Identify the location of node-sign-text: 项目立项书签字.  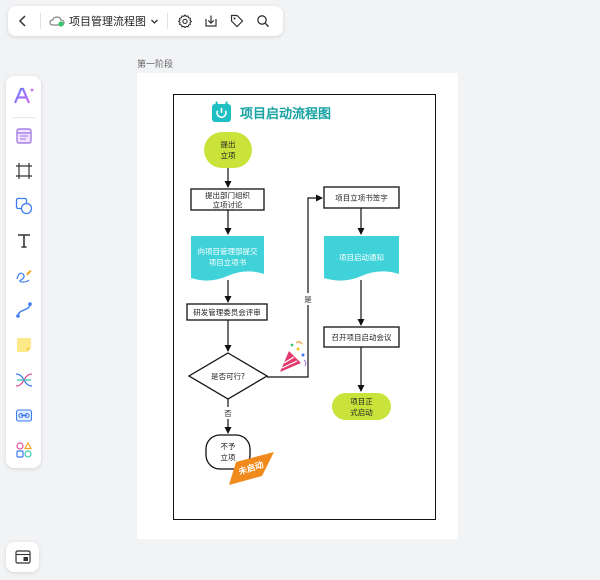
(361, 198).